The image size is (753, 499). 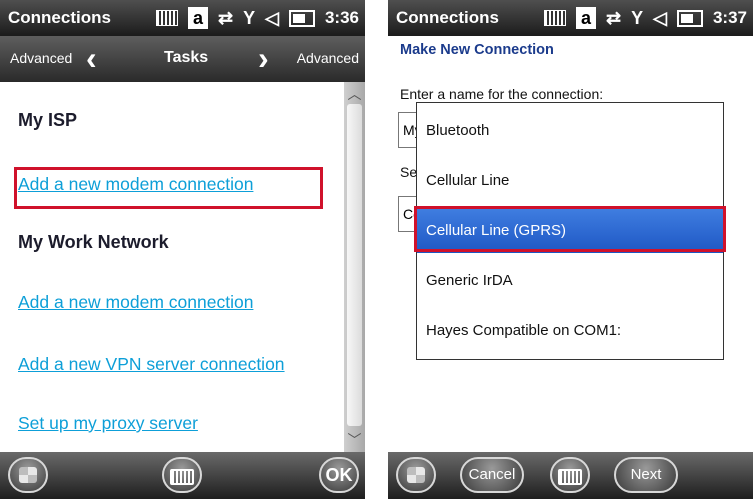 What do you see at coordinates (342, 18) in the screenshot?
I see `clock: 3:36` at bounding box center [342, 18].